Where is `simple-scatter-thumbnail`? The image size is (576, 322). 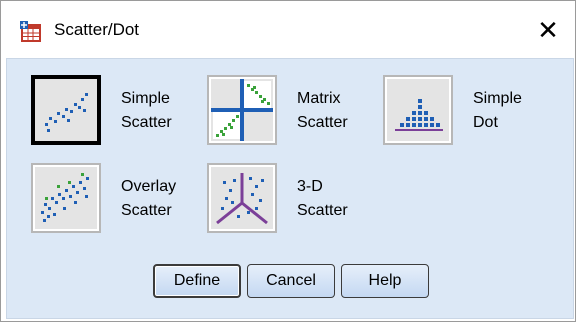
simple-scatter-thumbnail is located at coordinates (66, 110).